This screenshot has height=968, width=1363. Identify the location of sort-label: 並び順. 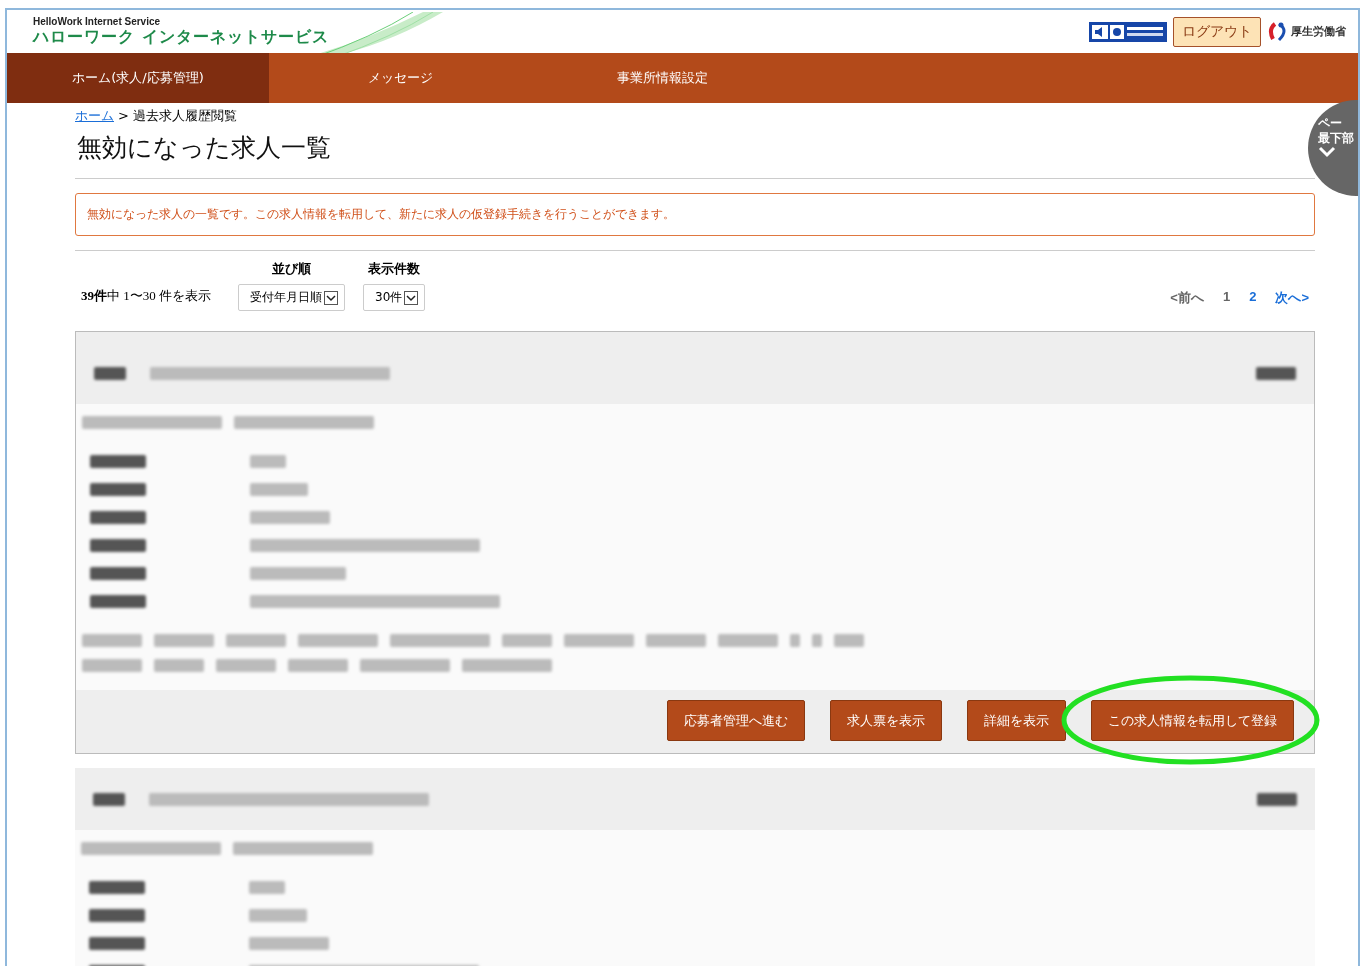
(291, 269).